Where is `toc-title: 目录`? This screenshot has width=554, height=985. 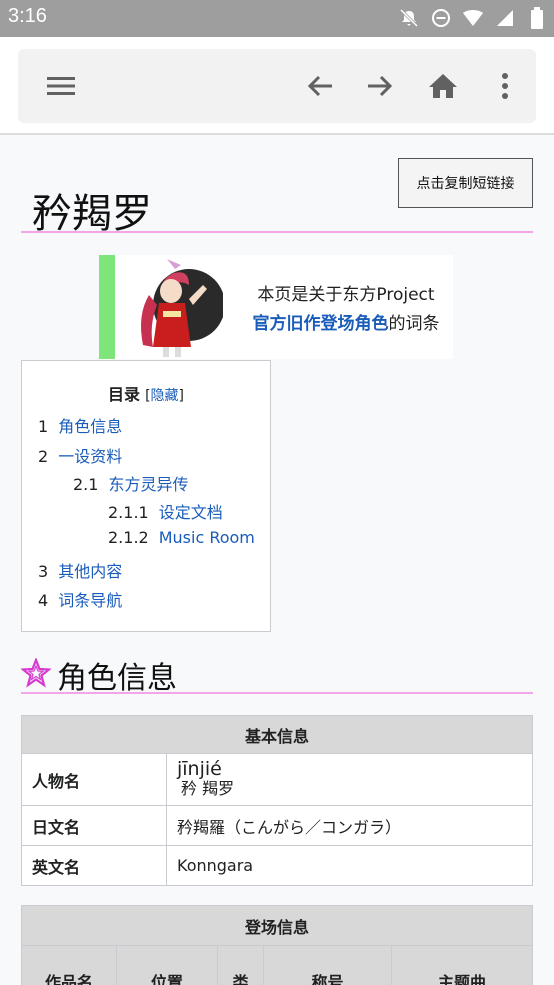
toc-title: 目录 is located at coordinates (123, 394).